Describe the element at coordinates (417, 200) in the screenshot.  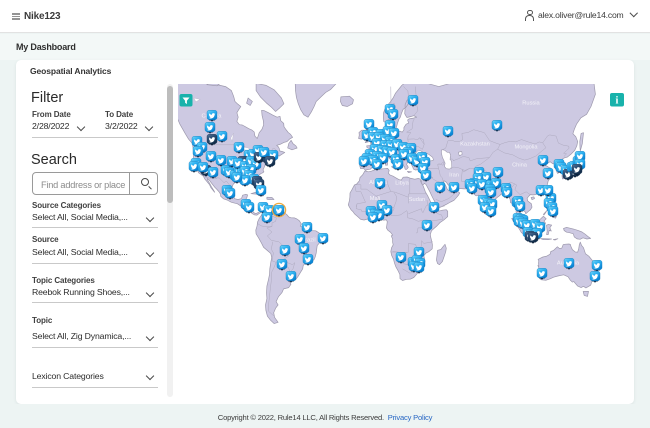
I see `svg-text: Sudan` at that location.